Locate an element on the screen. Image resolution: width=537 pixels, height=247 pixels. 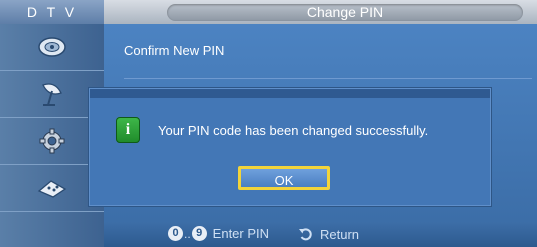
enter-pin-hint: 0 .. 9 Enter PIN is located at coordinates (218, 233).